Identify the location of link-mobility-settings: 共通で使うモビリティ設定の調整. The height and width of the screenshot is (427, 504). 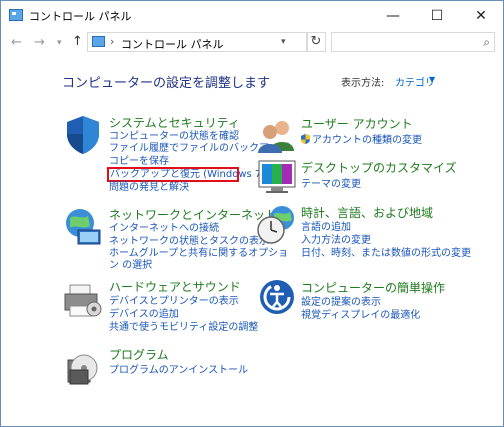
(183, 327).